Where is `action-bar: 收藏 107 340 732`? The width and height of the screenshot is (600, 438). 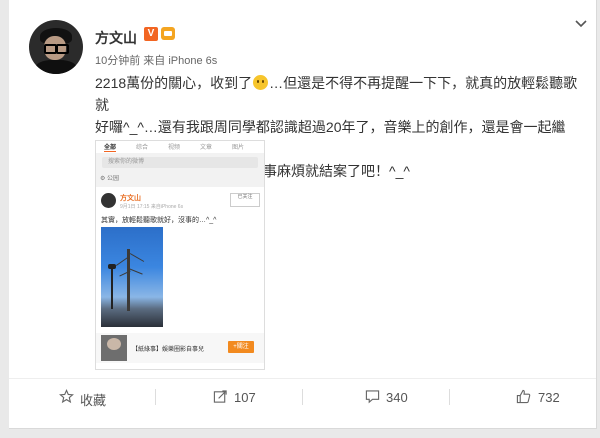
action-bar: 收藏 107 340 732 is located at coordinates (302, 397).